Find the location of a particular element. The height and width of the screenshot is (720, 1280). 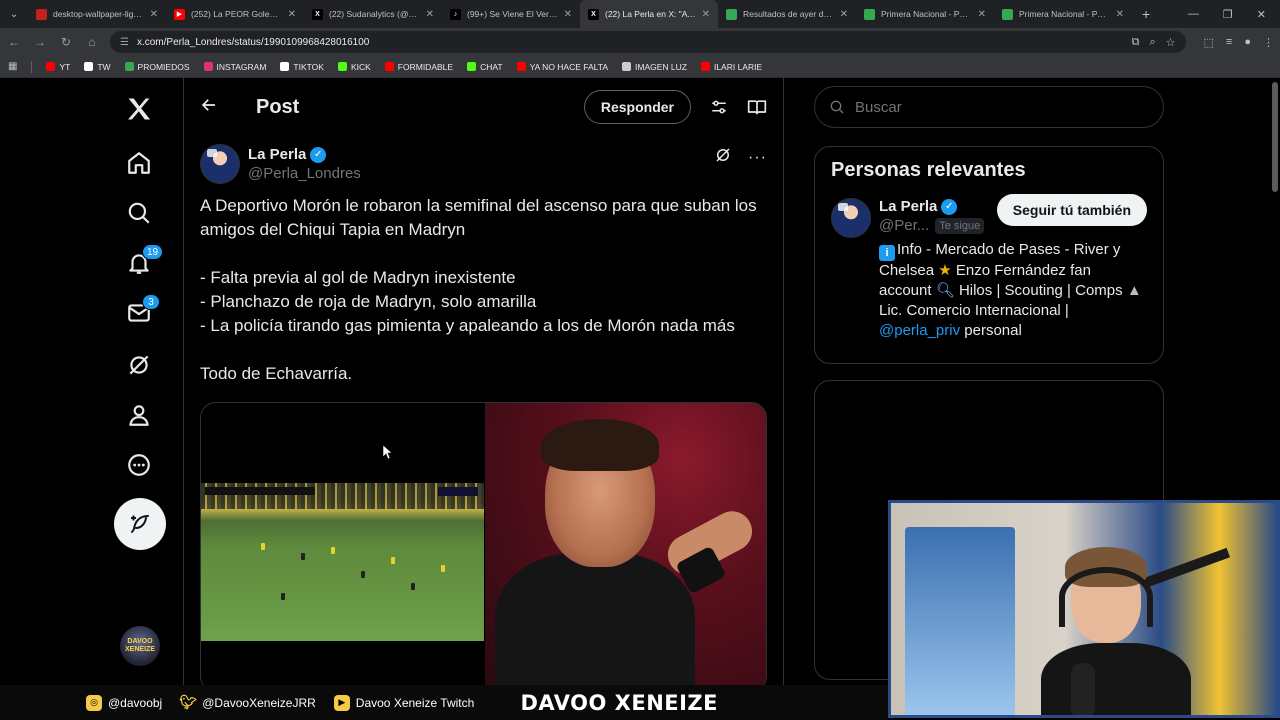

bookmark-item: TW is located at coordinates (97, 67).